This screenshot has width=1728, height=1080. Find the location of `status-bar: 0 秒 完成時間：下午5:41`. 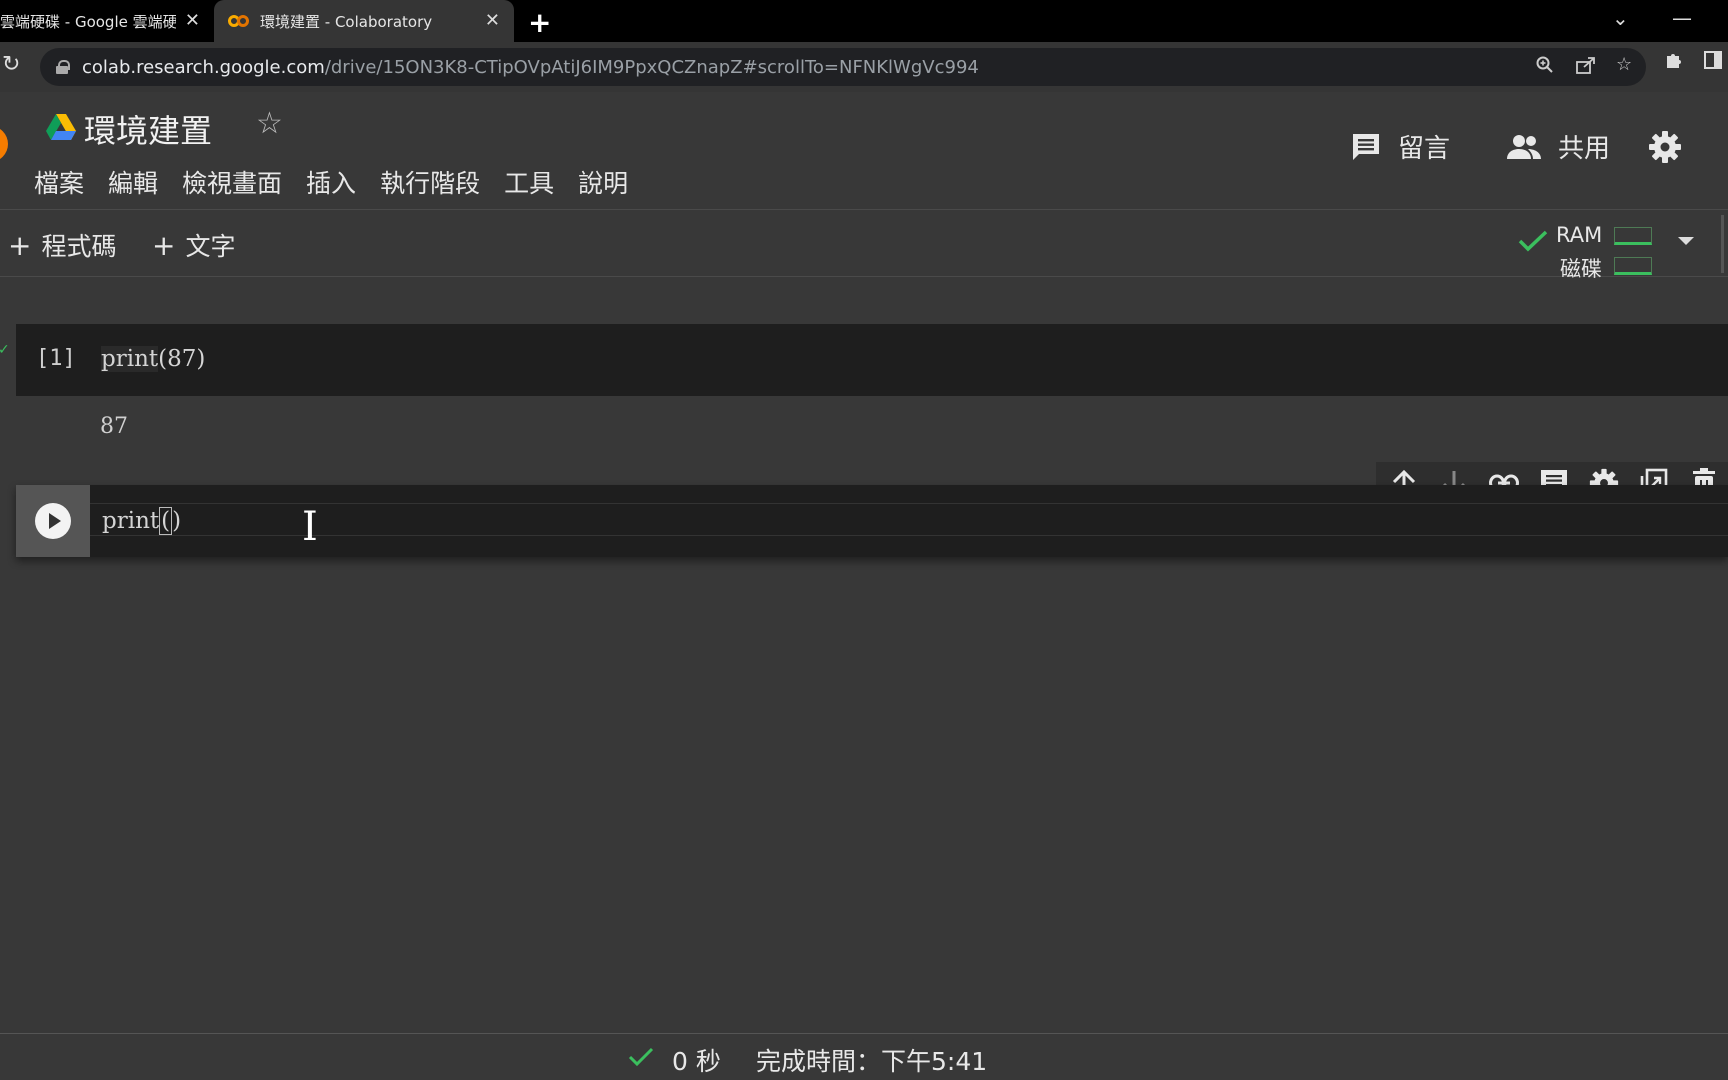

status-bar: 0 秒 完成時間：下午5:41 is located at coordinates (864, 1056).